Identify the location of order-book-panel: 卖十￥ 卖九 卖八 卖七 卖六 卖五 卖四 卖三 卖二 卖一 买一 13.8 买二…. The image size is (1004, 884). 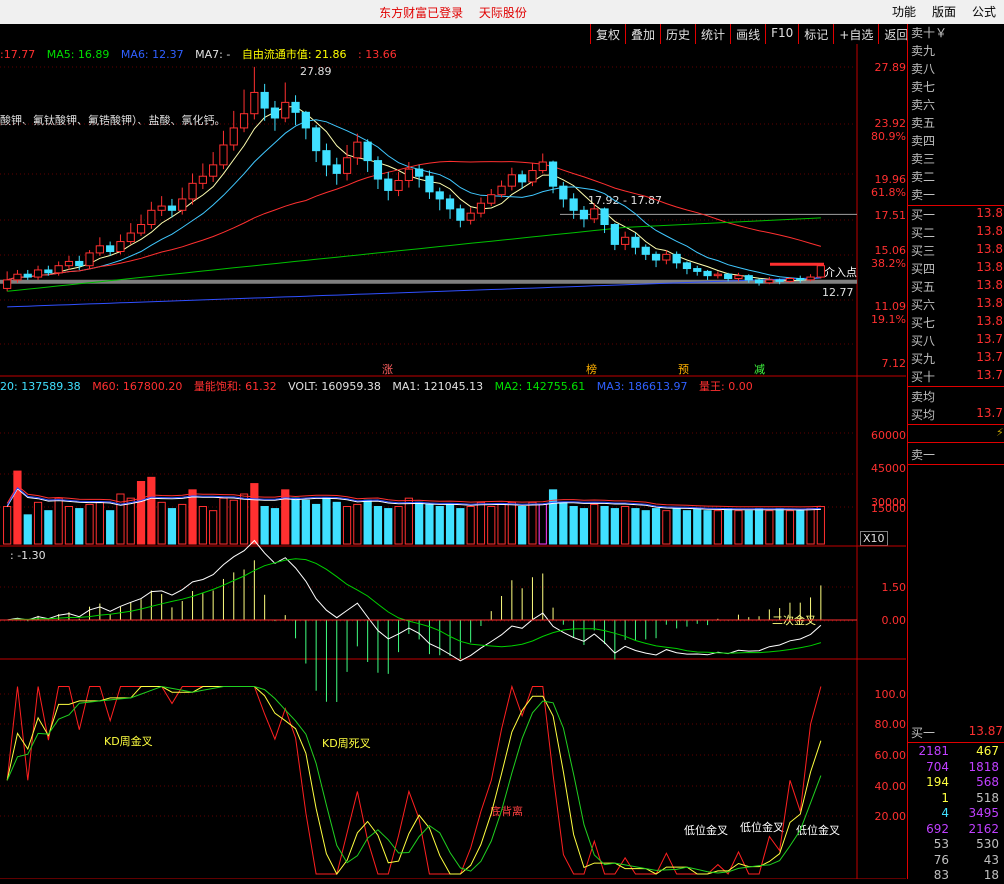
(955, 453).